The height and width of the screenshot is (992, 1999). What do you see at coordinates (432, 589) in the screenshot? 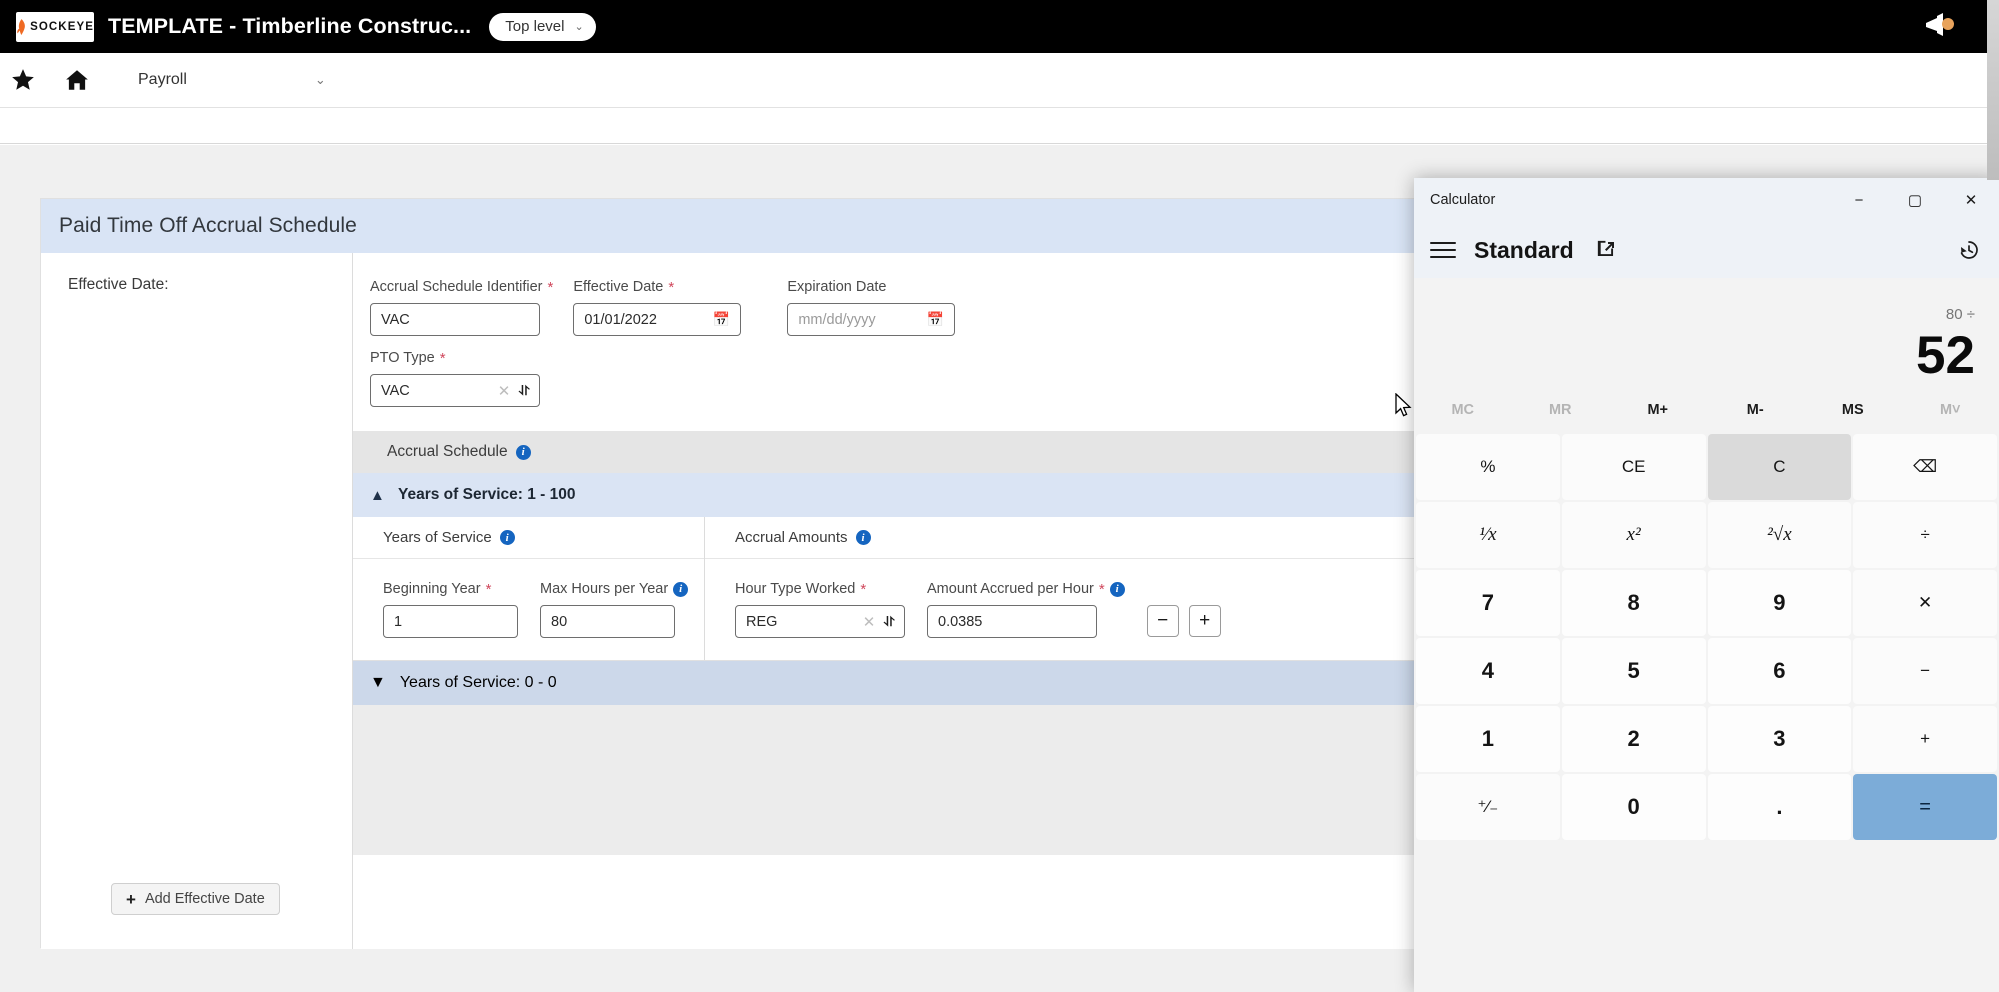
I see `label-text: Beginning Year` at bounding box center [432, 589].